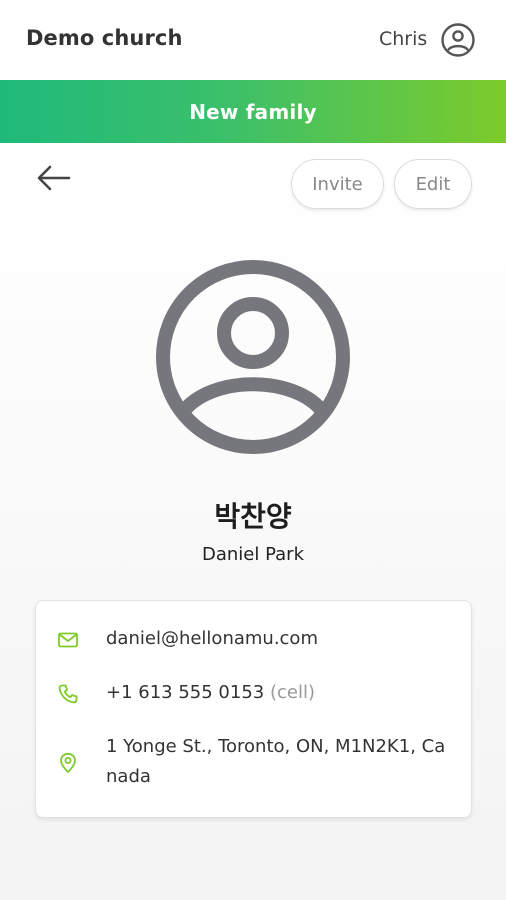 The width and height of the screenshot is (506, 900). What do you see at coordinates (458, 40) in the screenshot?
I see `user-circle-icon` at bounding box center [458, 40].